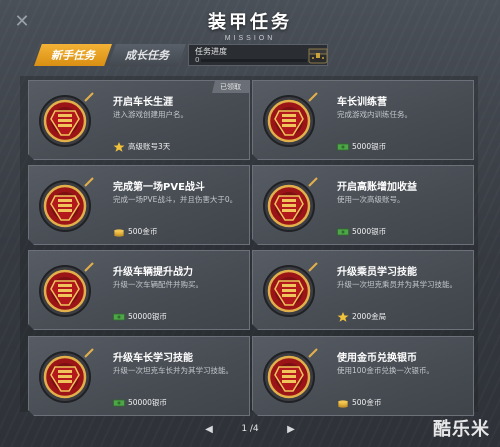 Image resolution: width=500 pixels, height=447 pixels. What do you see at coordinates (362, 102) in the screenshot?
I see `task-title: 车长训练营` at bounding box center [362, 102].